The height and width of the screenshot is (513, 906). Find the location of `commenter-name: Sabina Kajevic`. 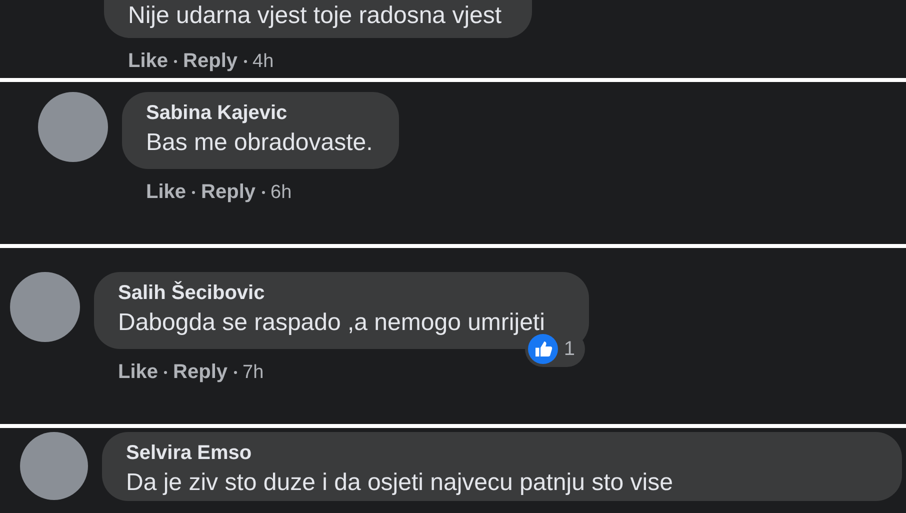

commenter-name: Sabina Kajevic is located at coordinates (259, 113).